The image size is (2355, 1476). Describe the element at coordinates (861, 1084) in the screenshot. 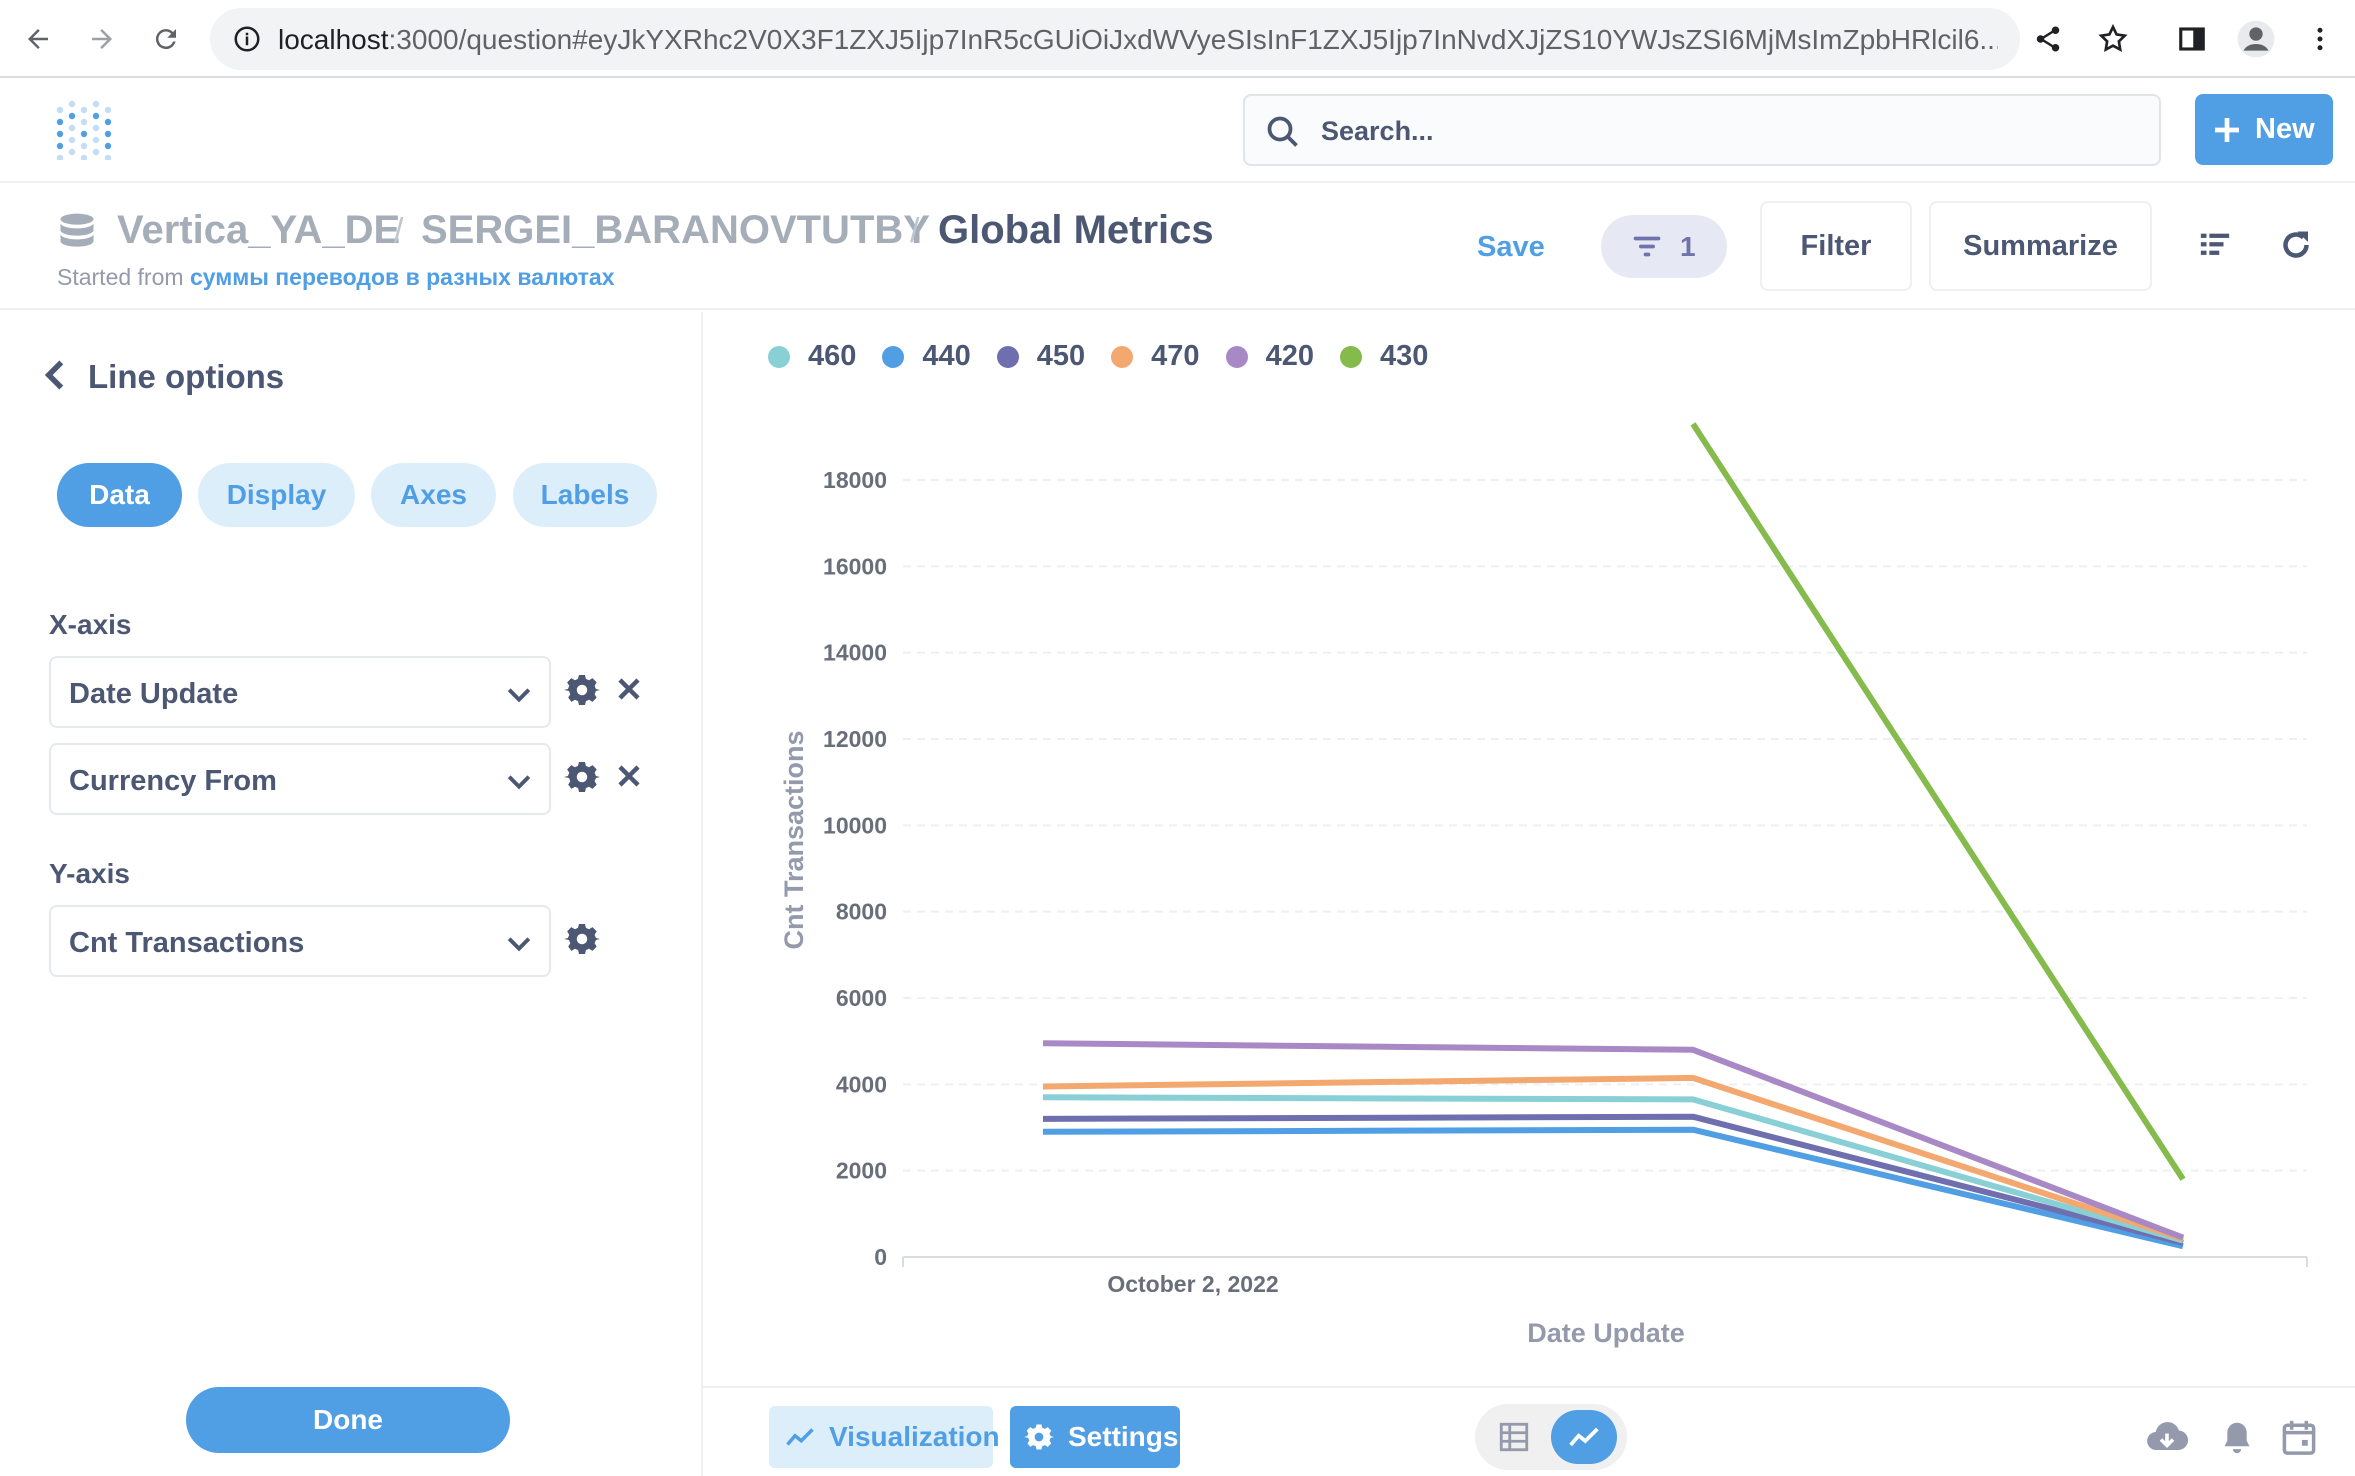

I see `y-tick-label: 4000` at that location.